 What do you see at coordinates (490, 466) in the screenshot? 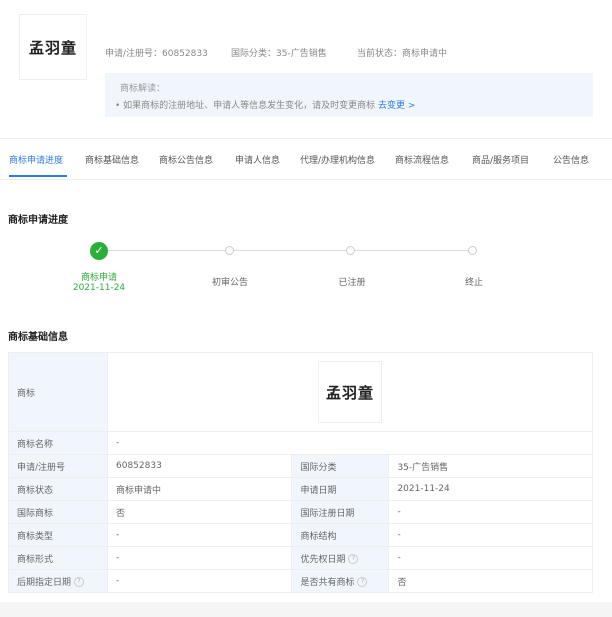
I see `cell-value: 35-广告销售` at bounding box center [490, 466].